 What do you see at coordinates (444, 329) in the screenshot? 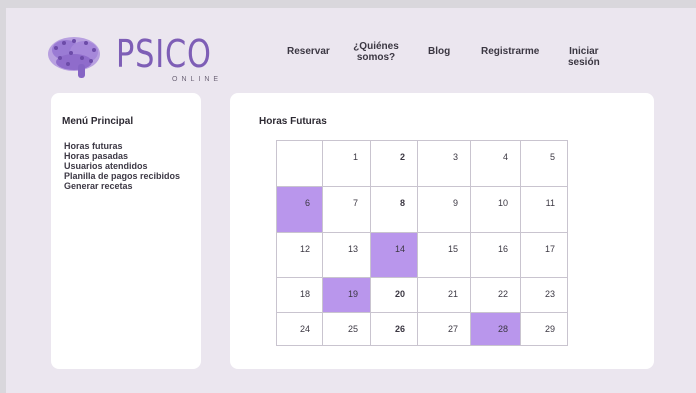
I see `calendar-day-27: 27` at bounding box center [444, 329].